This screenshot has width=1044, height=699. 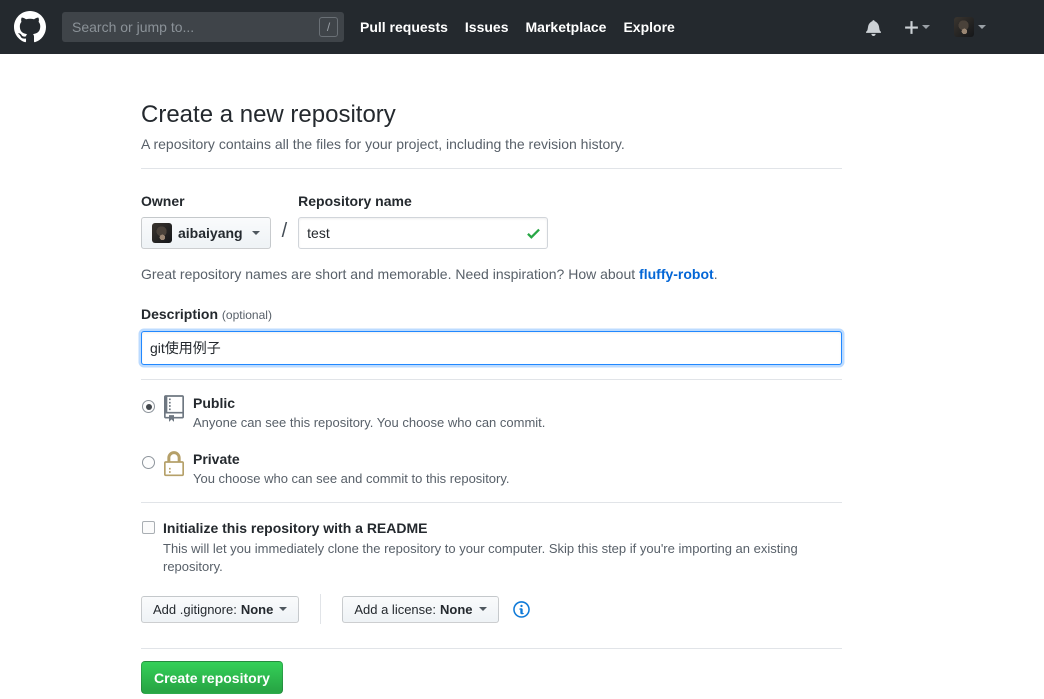 I want to click on nav-marketplace: Marketplace, so click(x=566, y=27).